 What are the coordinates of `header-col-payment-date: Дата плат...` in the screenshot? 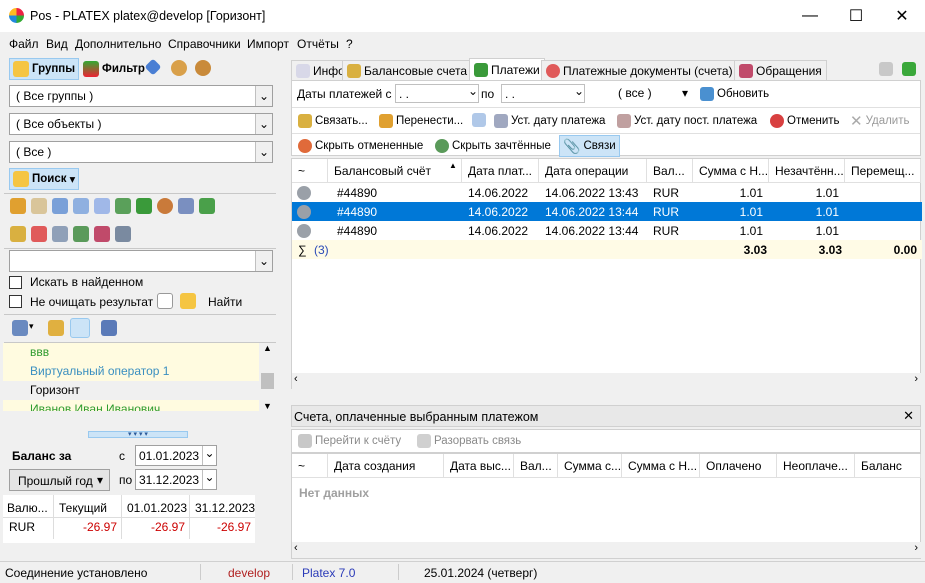 It's located at (500, 171).